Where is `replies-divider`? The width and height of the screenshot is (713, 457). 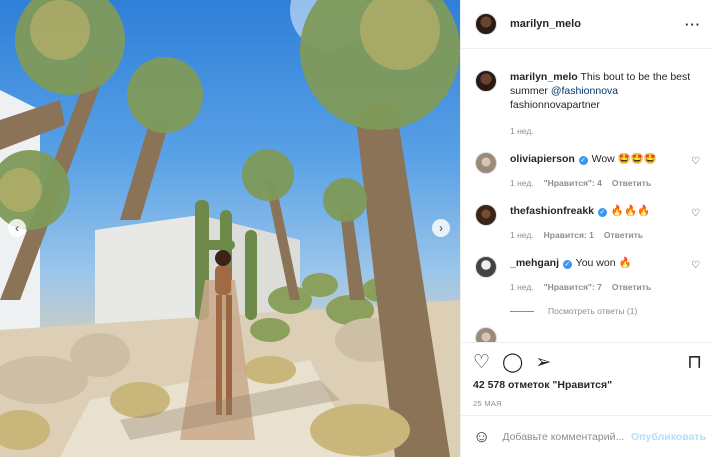 replies-divider is located at coordinates (522, 311).